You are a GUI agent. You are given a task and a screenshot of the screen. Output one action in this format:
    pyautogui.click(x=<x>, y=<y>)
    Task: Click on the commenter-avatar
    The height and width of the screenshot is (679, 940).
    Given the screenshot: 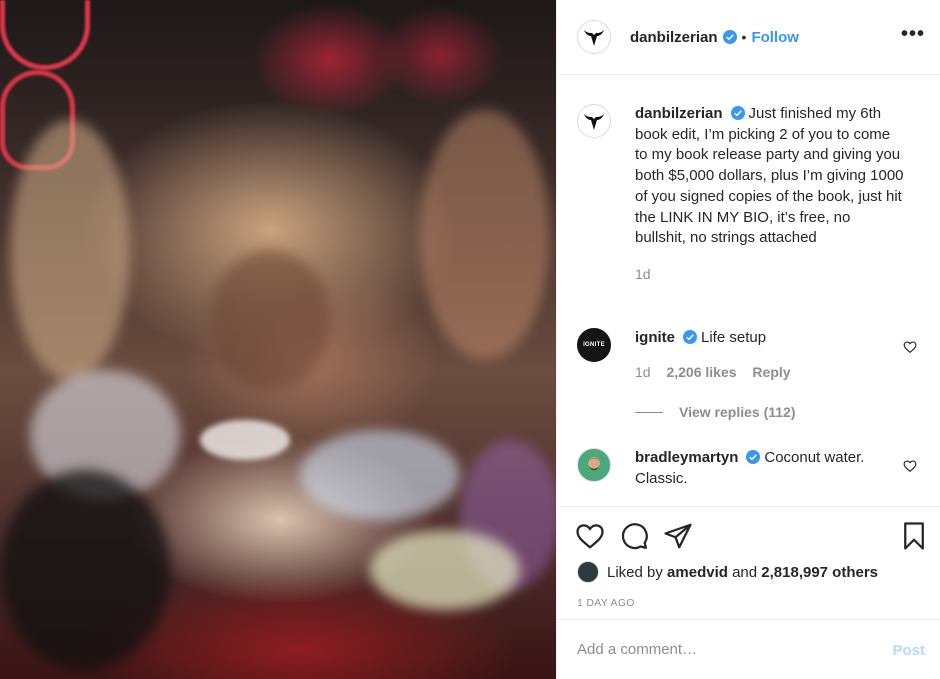 What is the action you would take?
    pyautogui.click(x=594, y=465)
    